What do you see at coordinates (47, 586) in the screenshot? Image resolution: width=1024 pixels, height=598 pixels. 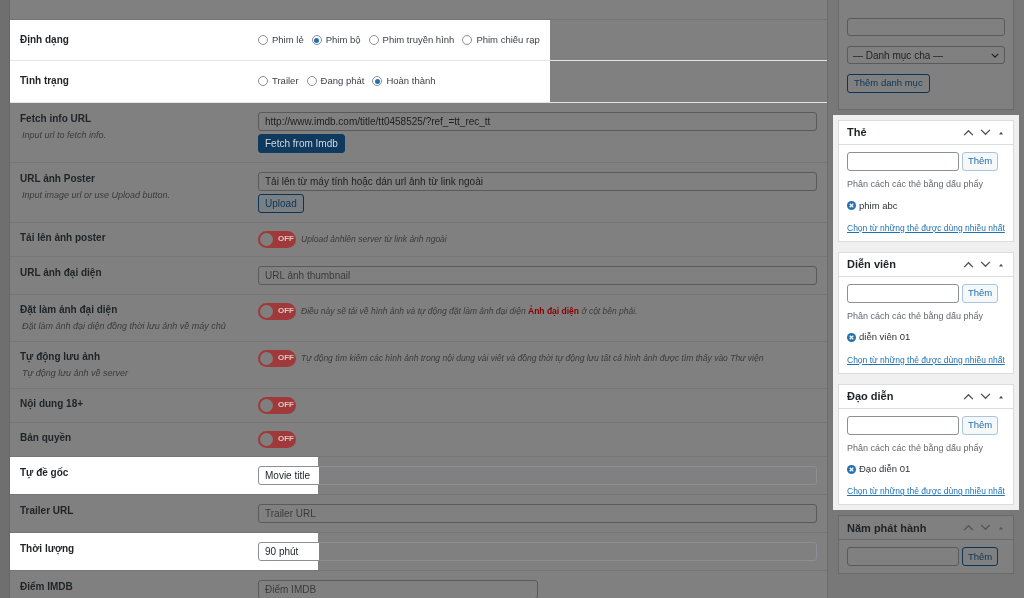 I see `field-label: Điểm IMDB` at bounding box center [47, 586].